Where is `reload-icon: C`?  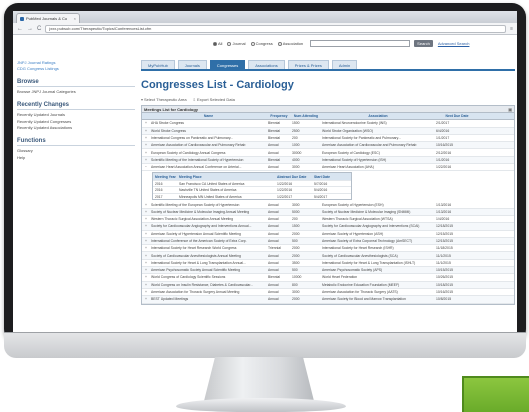
reload-icon: C is located at coordinates (39, 29).